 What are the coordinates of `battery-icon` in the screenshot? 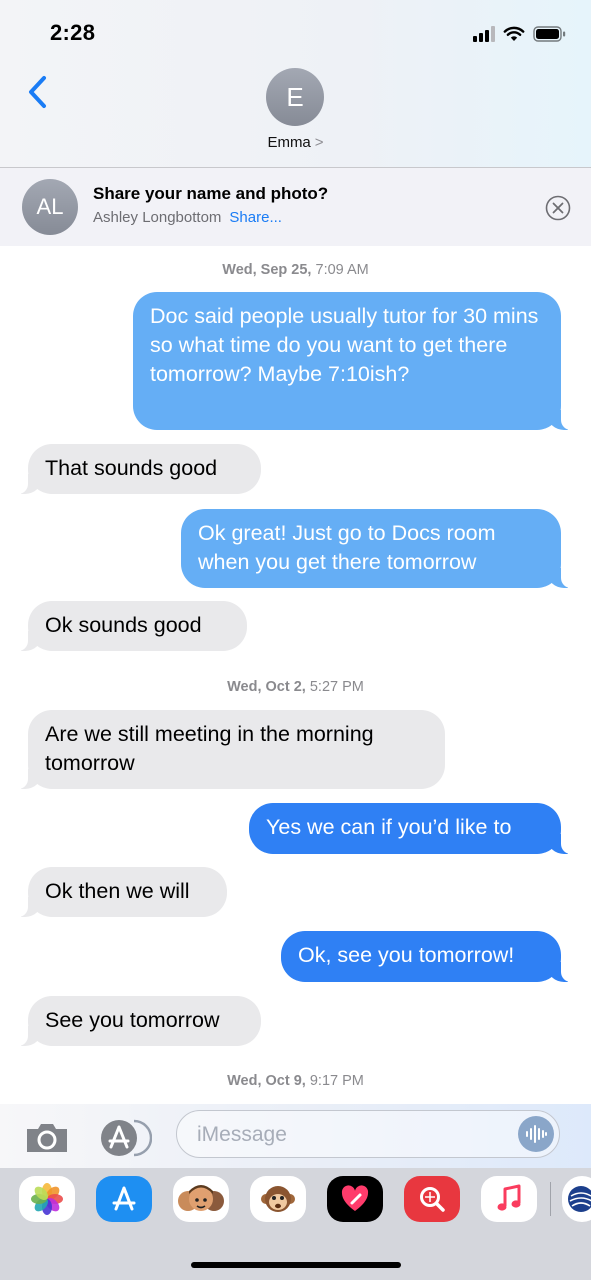 It's located at (549, 34).